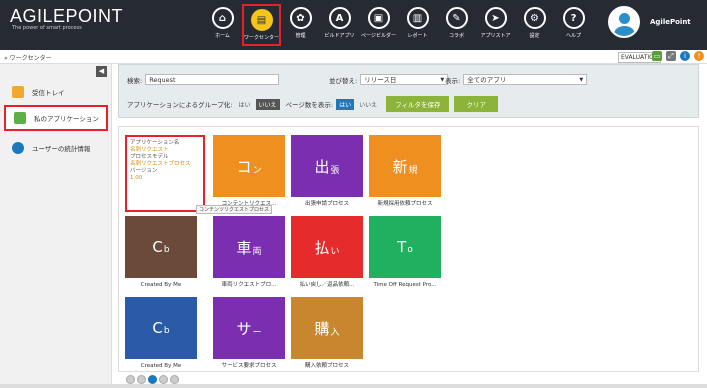  I want to click on chevron-down-icon: ▼, so click(581, 80).